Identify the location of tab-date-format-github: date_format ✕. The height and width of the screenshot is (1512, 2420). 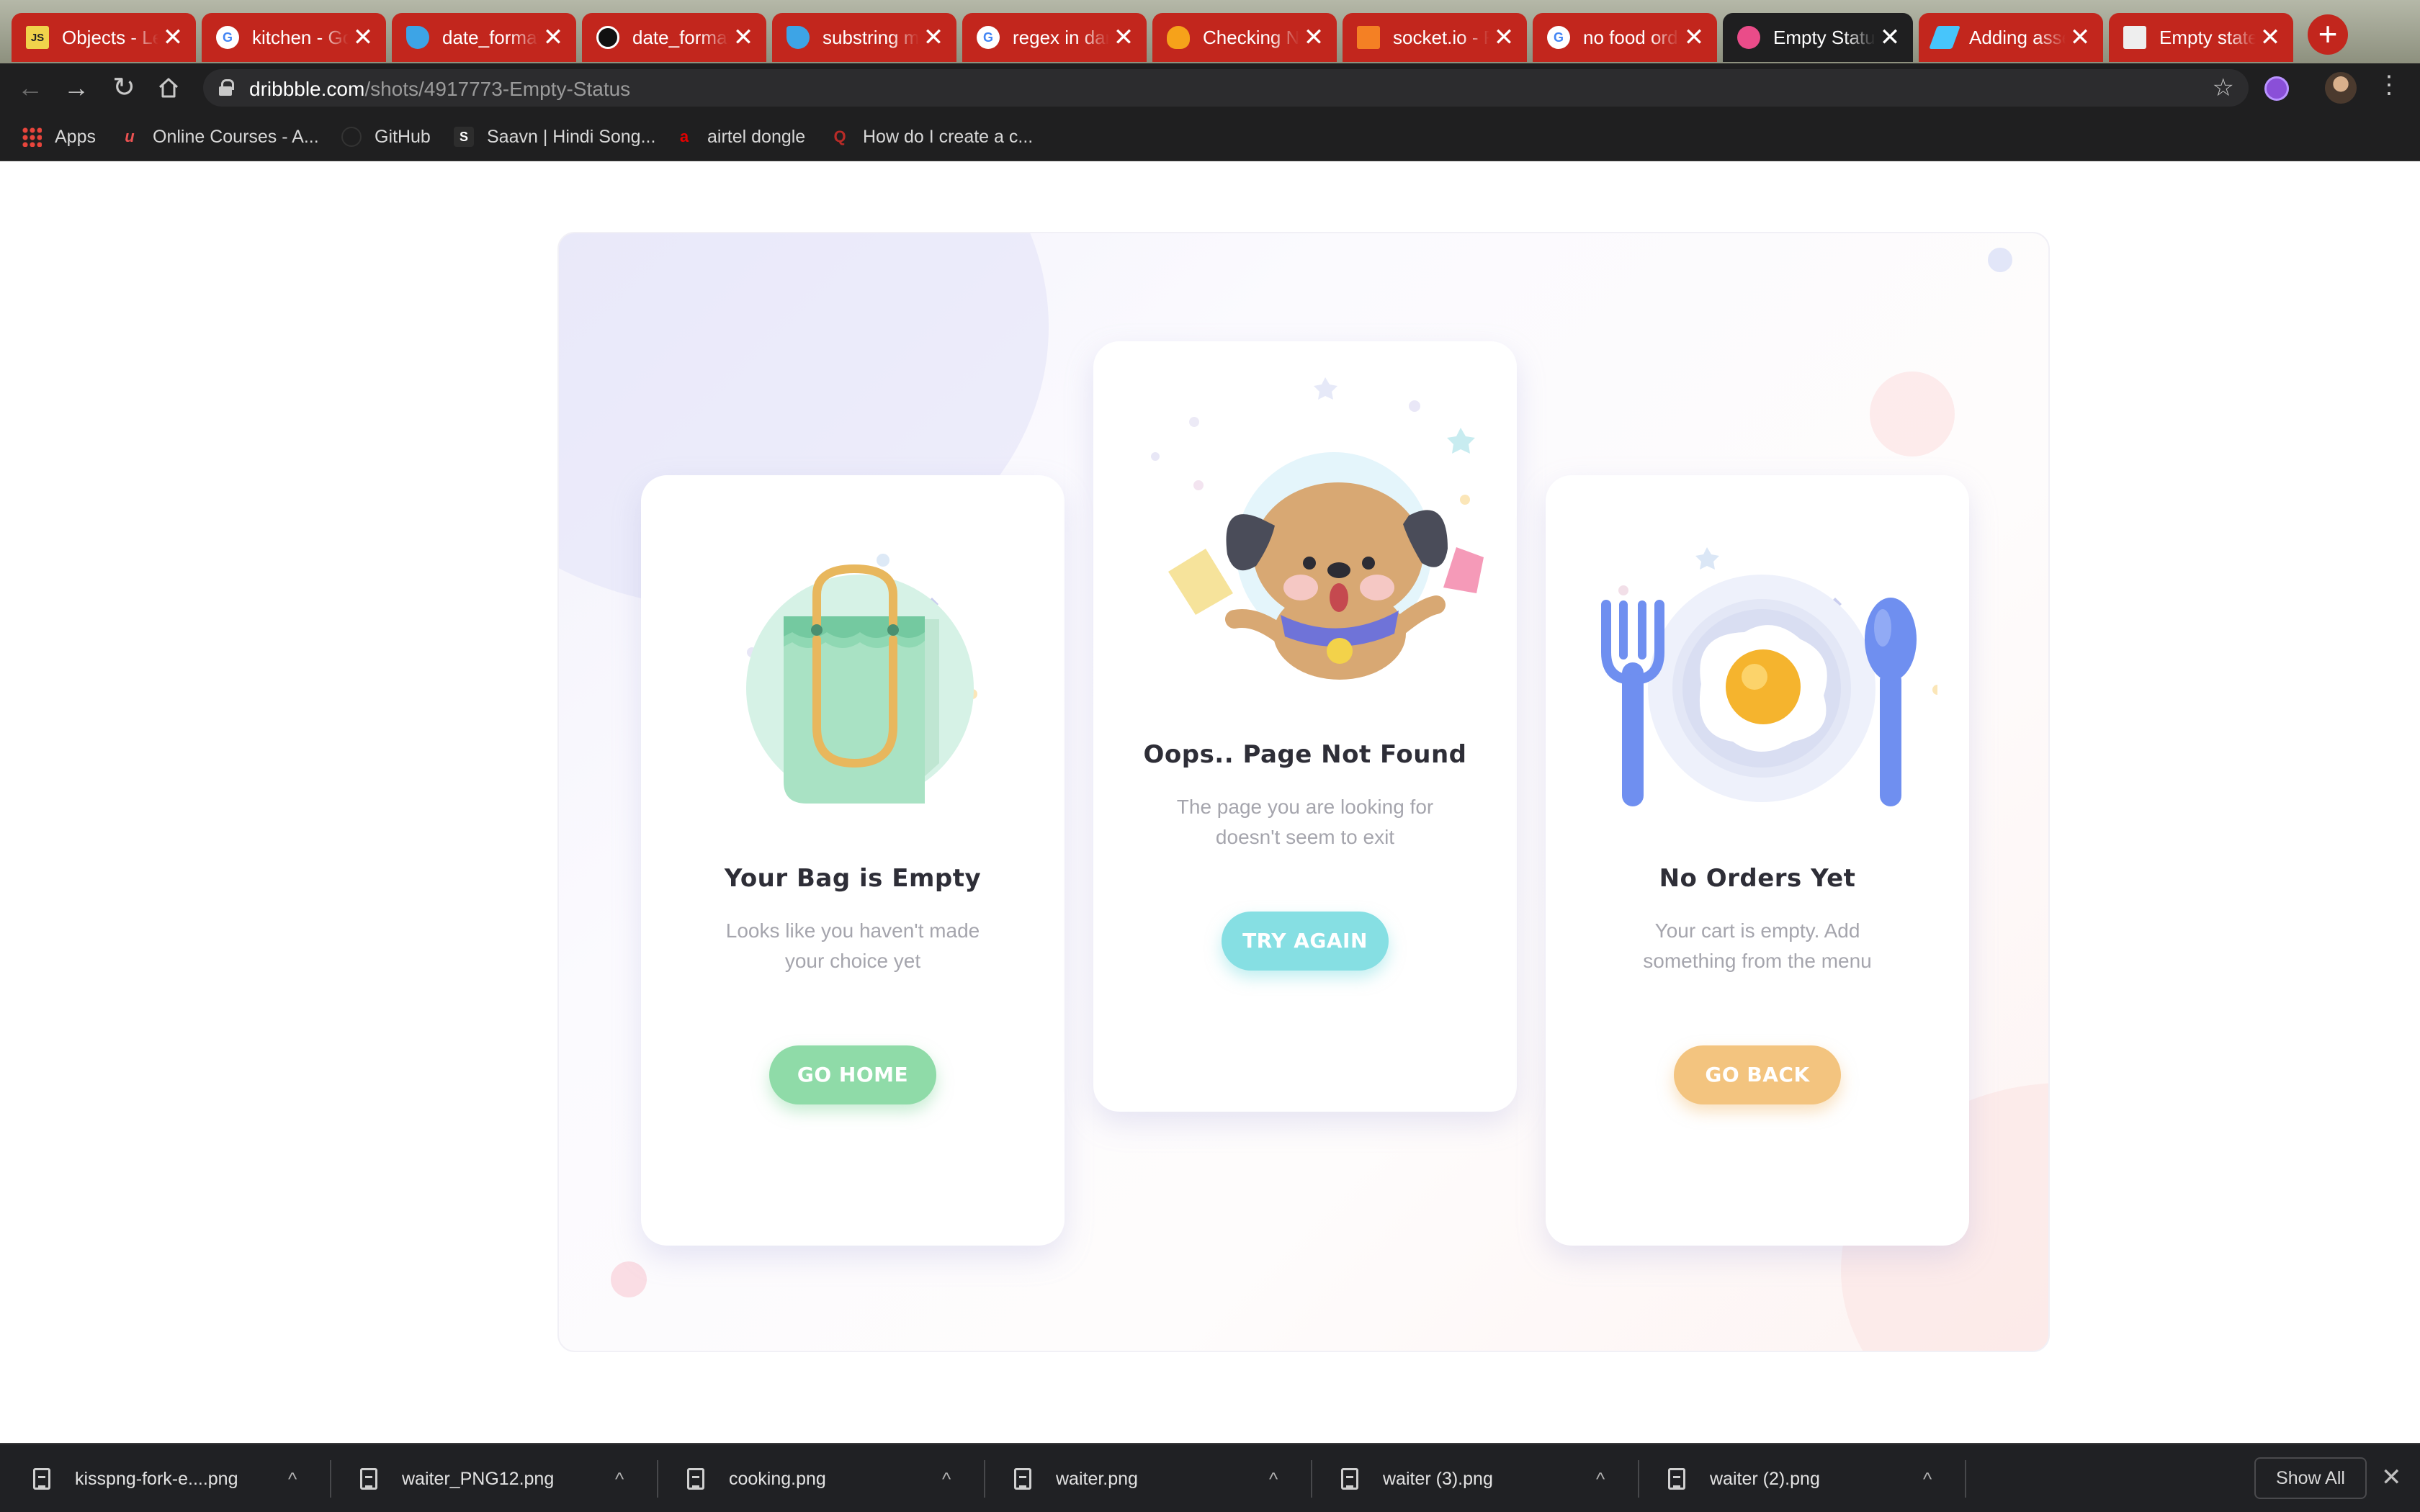
(674, 37).